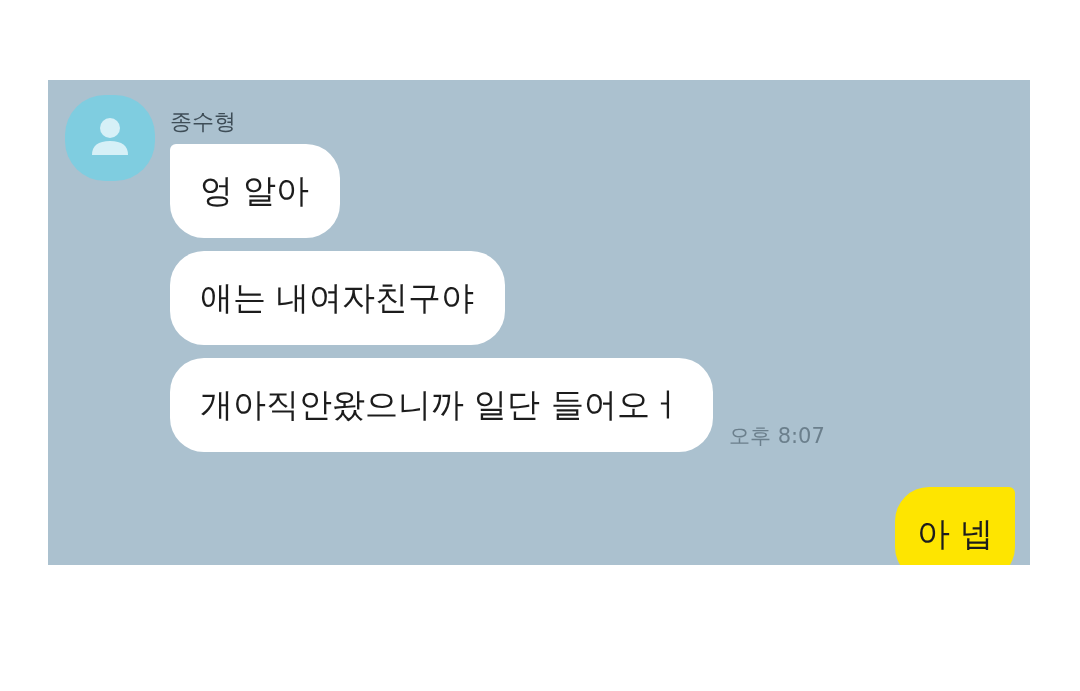  What do you see at coordinates (255, 191) in the screenshot?
I see `message-bubble: 엉 알아` at bounding box center [255, 191].